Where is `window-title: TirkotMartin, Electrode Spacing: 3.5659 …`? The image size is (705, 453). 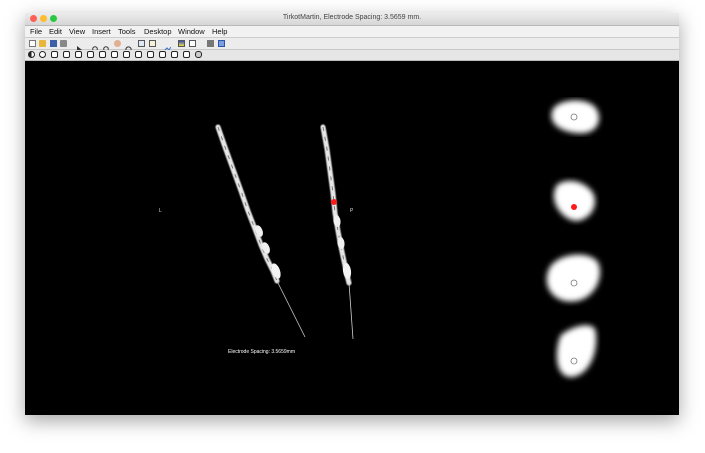
window-title: TirkotMartin, Electrode Spacing: 3.5659 … is located at coordinates (352, 17).